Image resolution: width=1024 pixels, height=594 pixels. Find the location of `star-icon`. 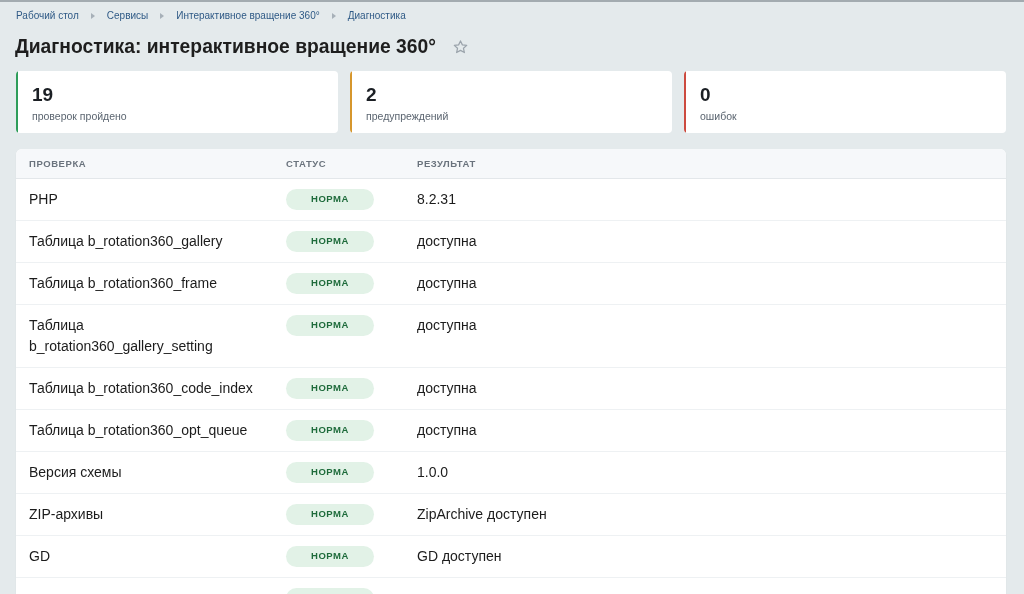

star-icon is located at coordinates (460, 47).